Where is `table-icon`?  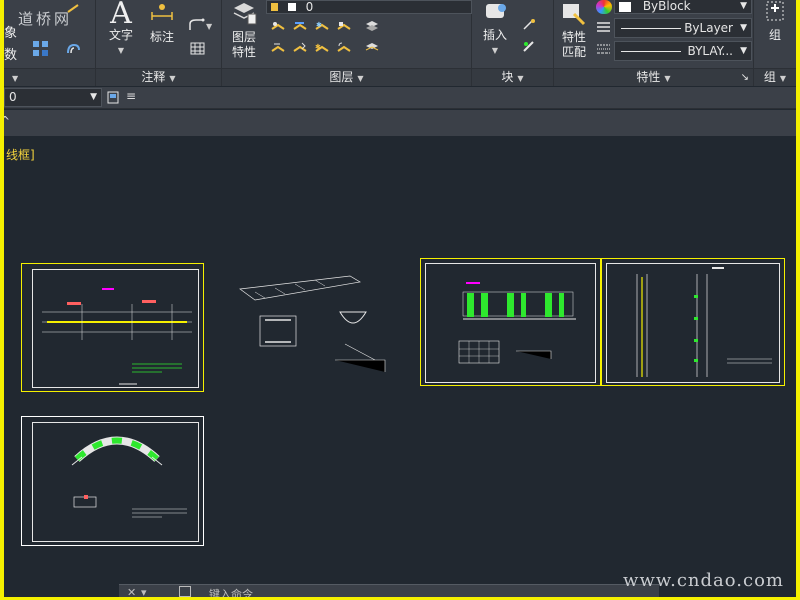
table-icon is located at coordinates (197, 48).